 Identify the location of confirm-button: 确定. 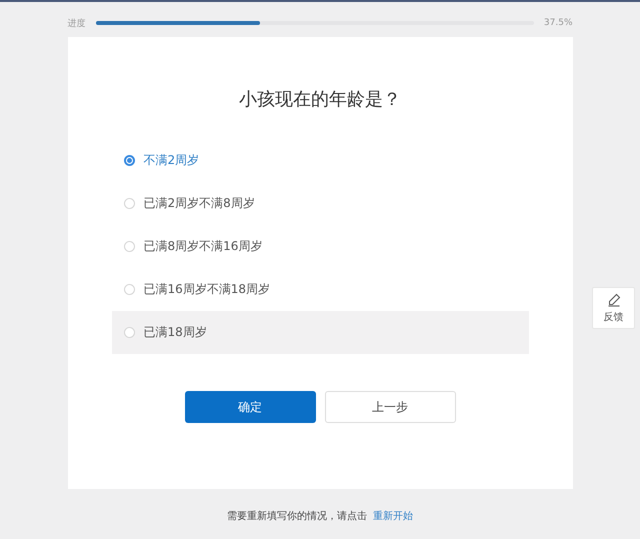
(250, 407).